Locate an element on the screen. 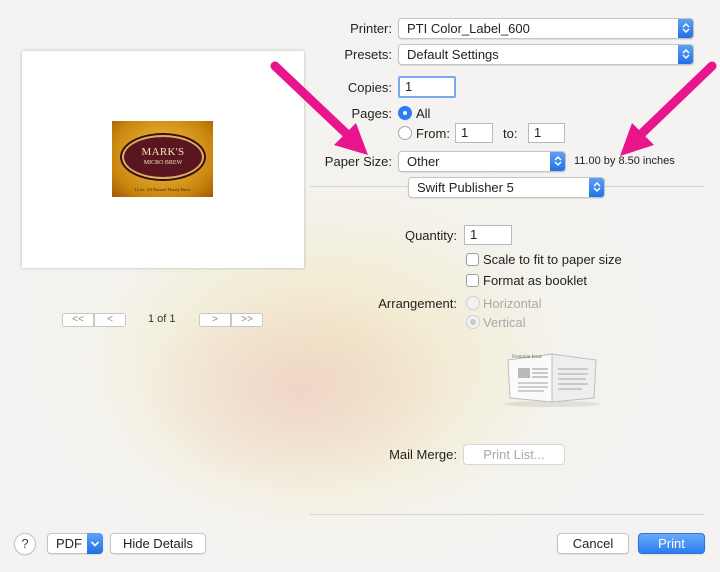 This screenshot has width=720, height=572. arrow-to-dimensions-icon is located at coordinates (668, 108).